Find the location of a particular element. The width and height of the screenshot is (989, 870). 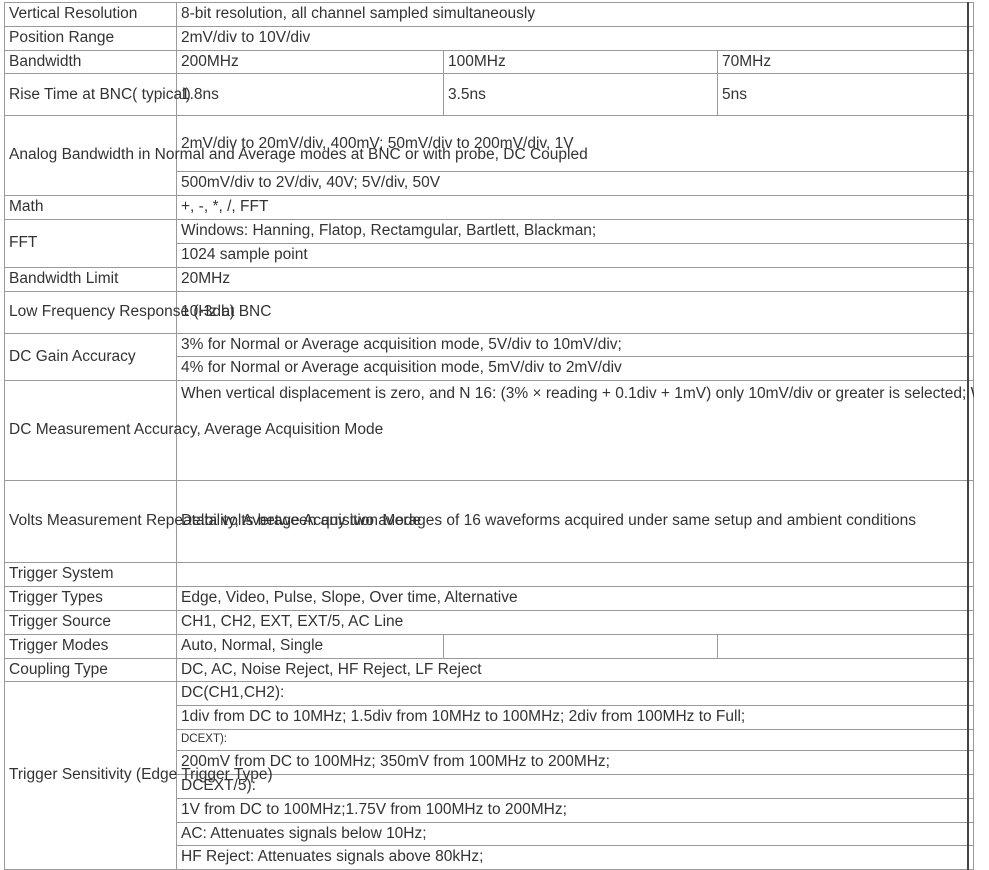

row-label-coupling-type: Coupling Type is located at coordinates (90, 670).